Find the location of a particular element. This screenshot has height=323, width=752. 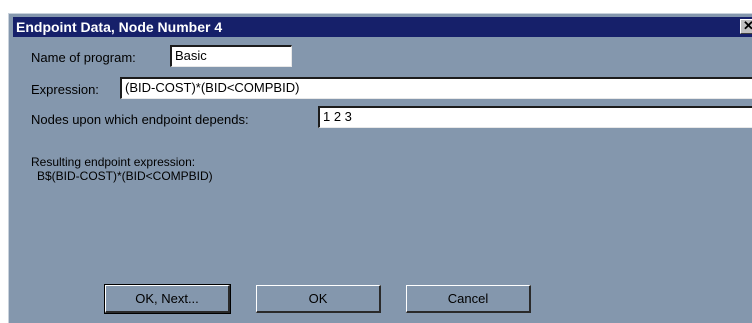

ok-button: OK is located at coordinates (318, 299).